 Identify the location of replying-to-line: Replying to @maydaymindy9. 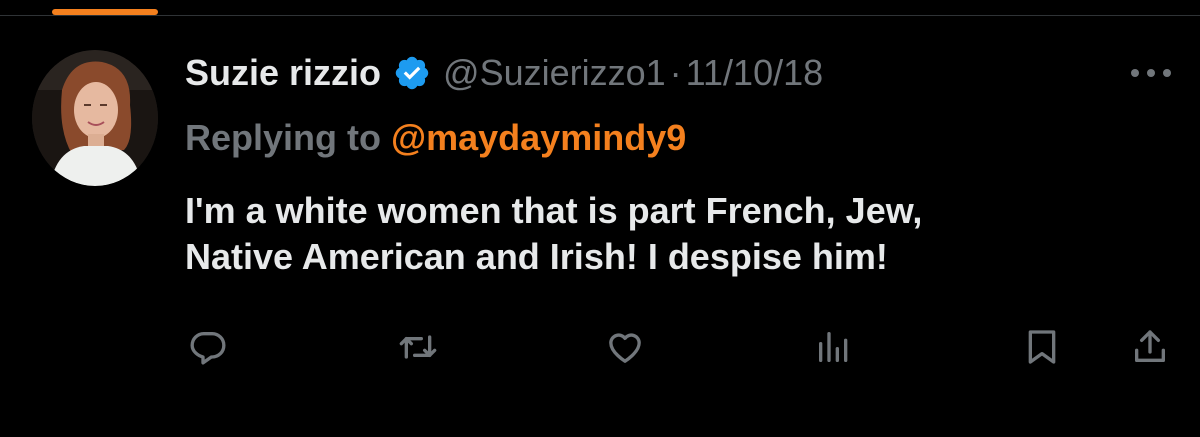
(435, 138).